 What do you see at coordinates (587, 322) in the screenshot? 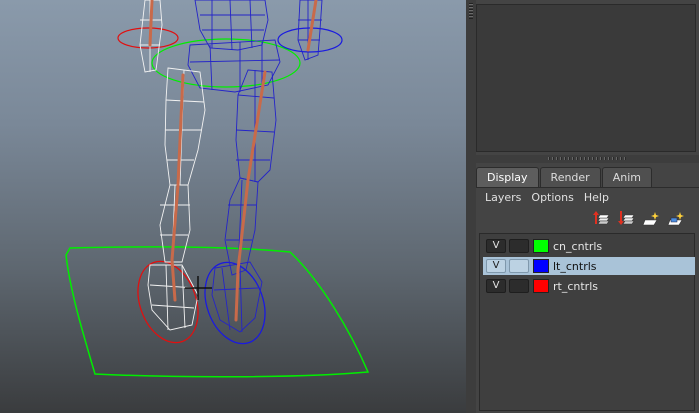
I see `layer-list: V cn_cntrls V lt_cntrls V rt_cntrls` at bounding box center [587, 322].